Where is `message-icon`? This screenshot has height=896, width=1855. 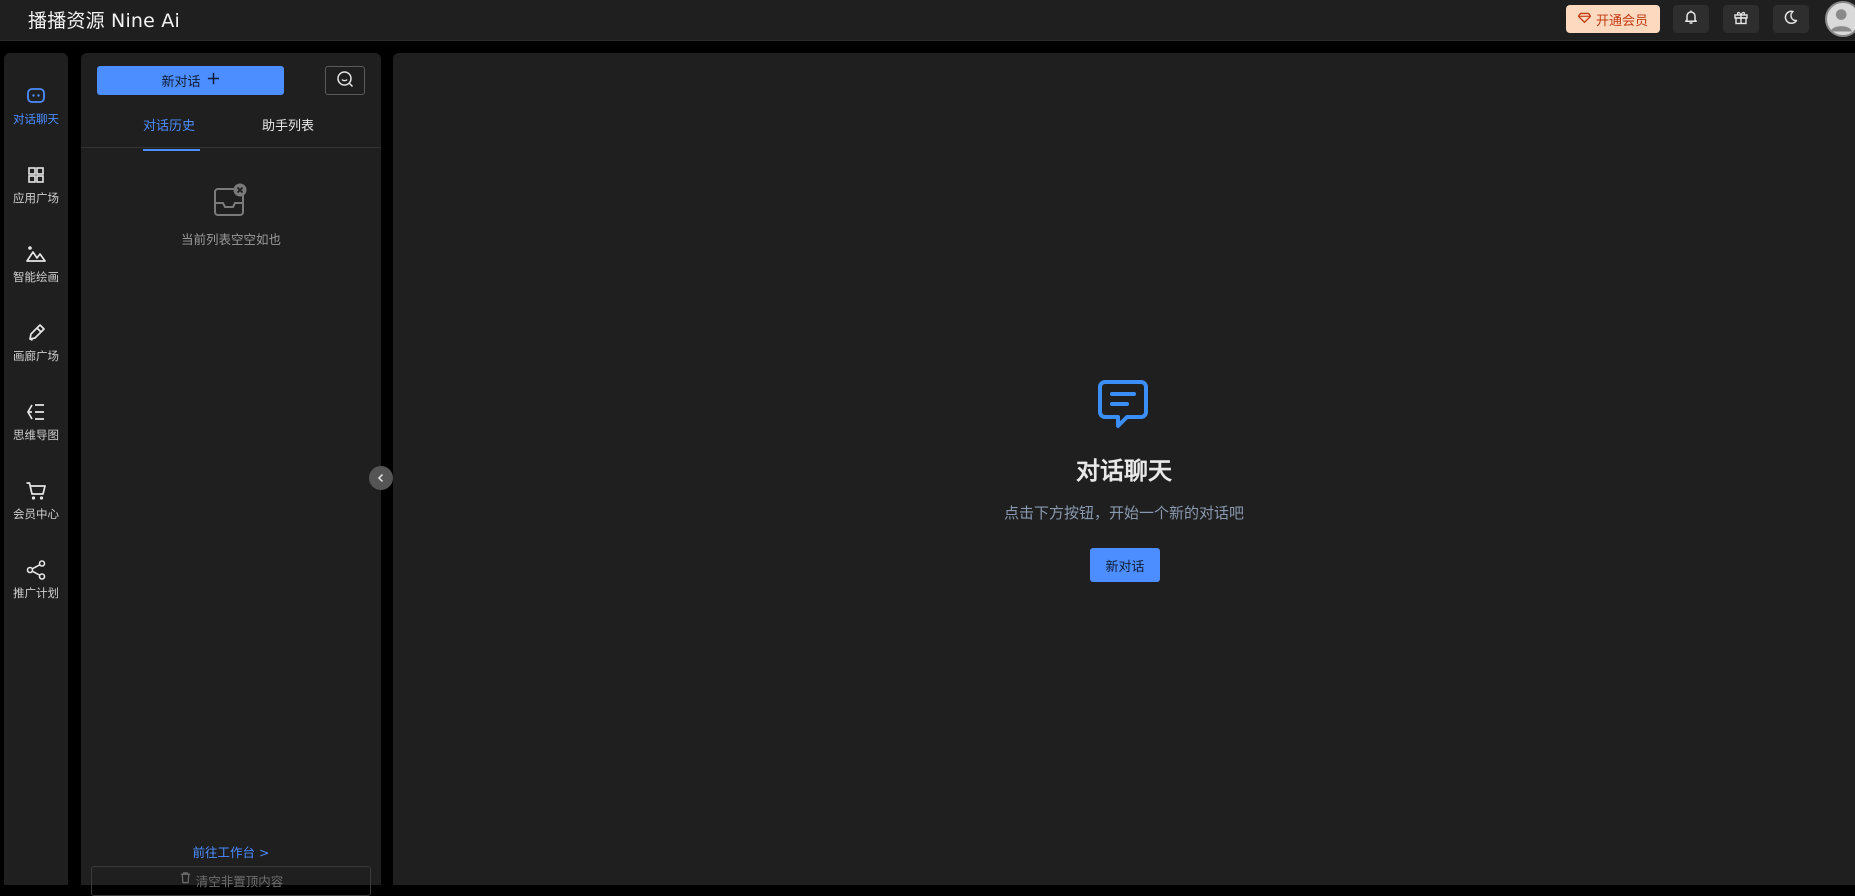
message-icon is located at coordinates (1123, 404).